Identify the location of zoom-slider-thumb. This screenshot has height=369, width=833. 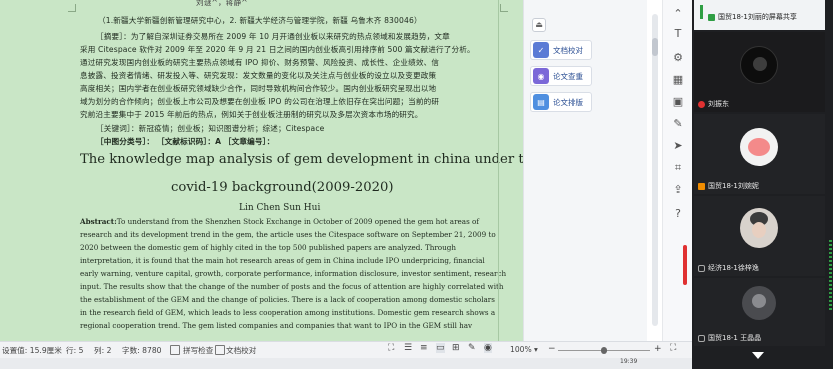
(604, 350).